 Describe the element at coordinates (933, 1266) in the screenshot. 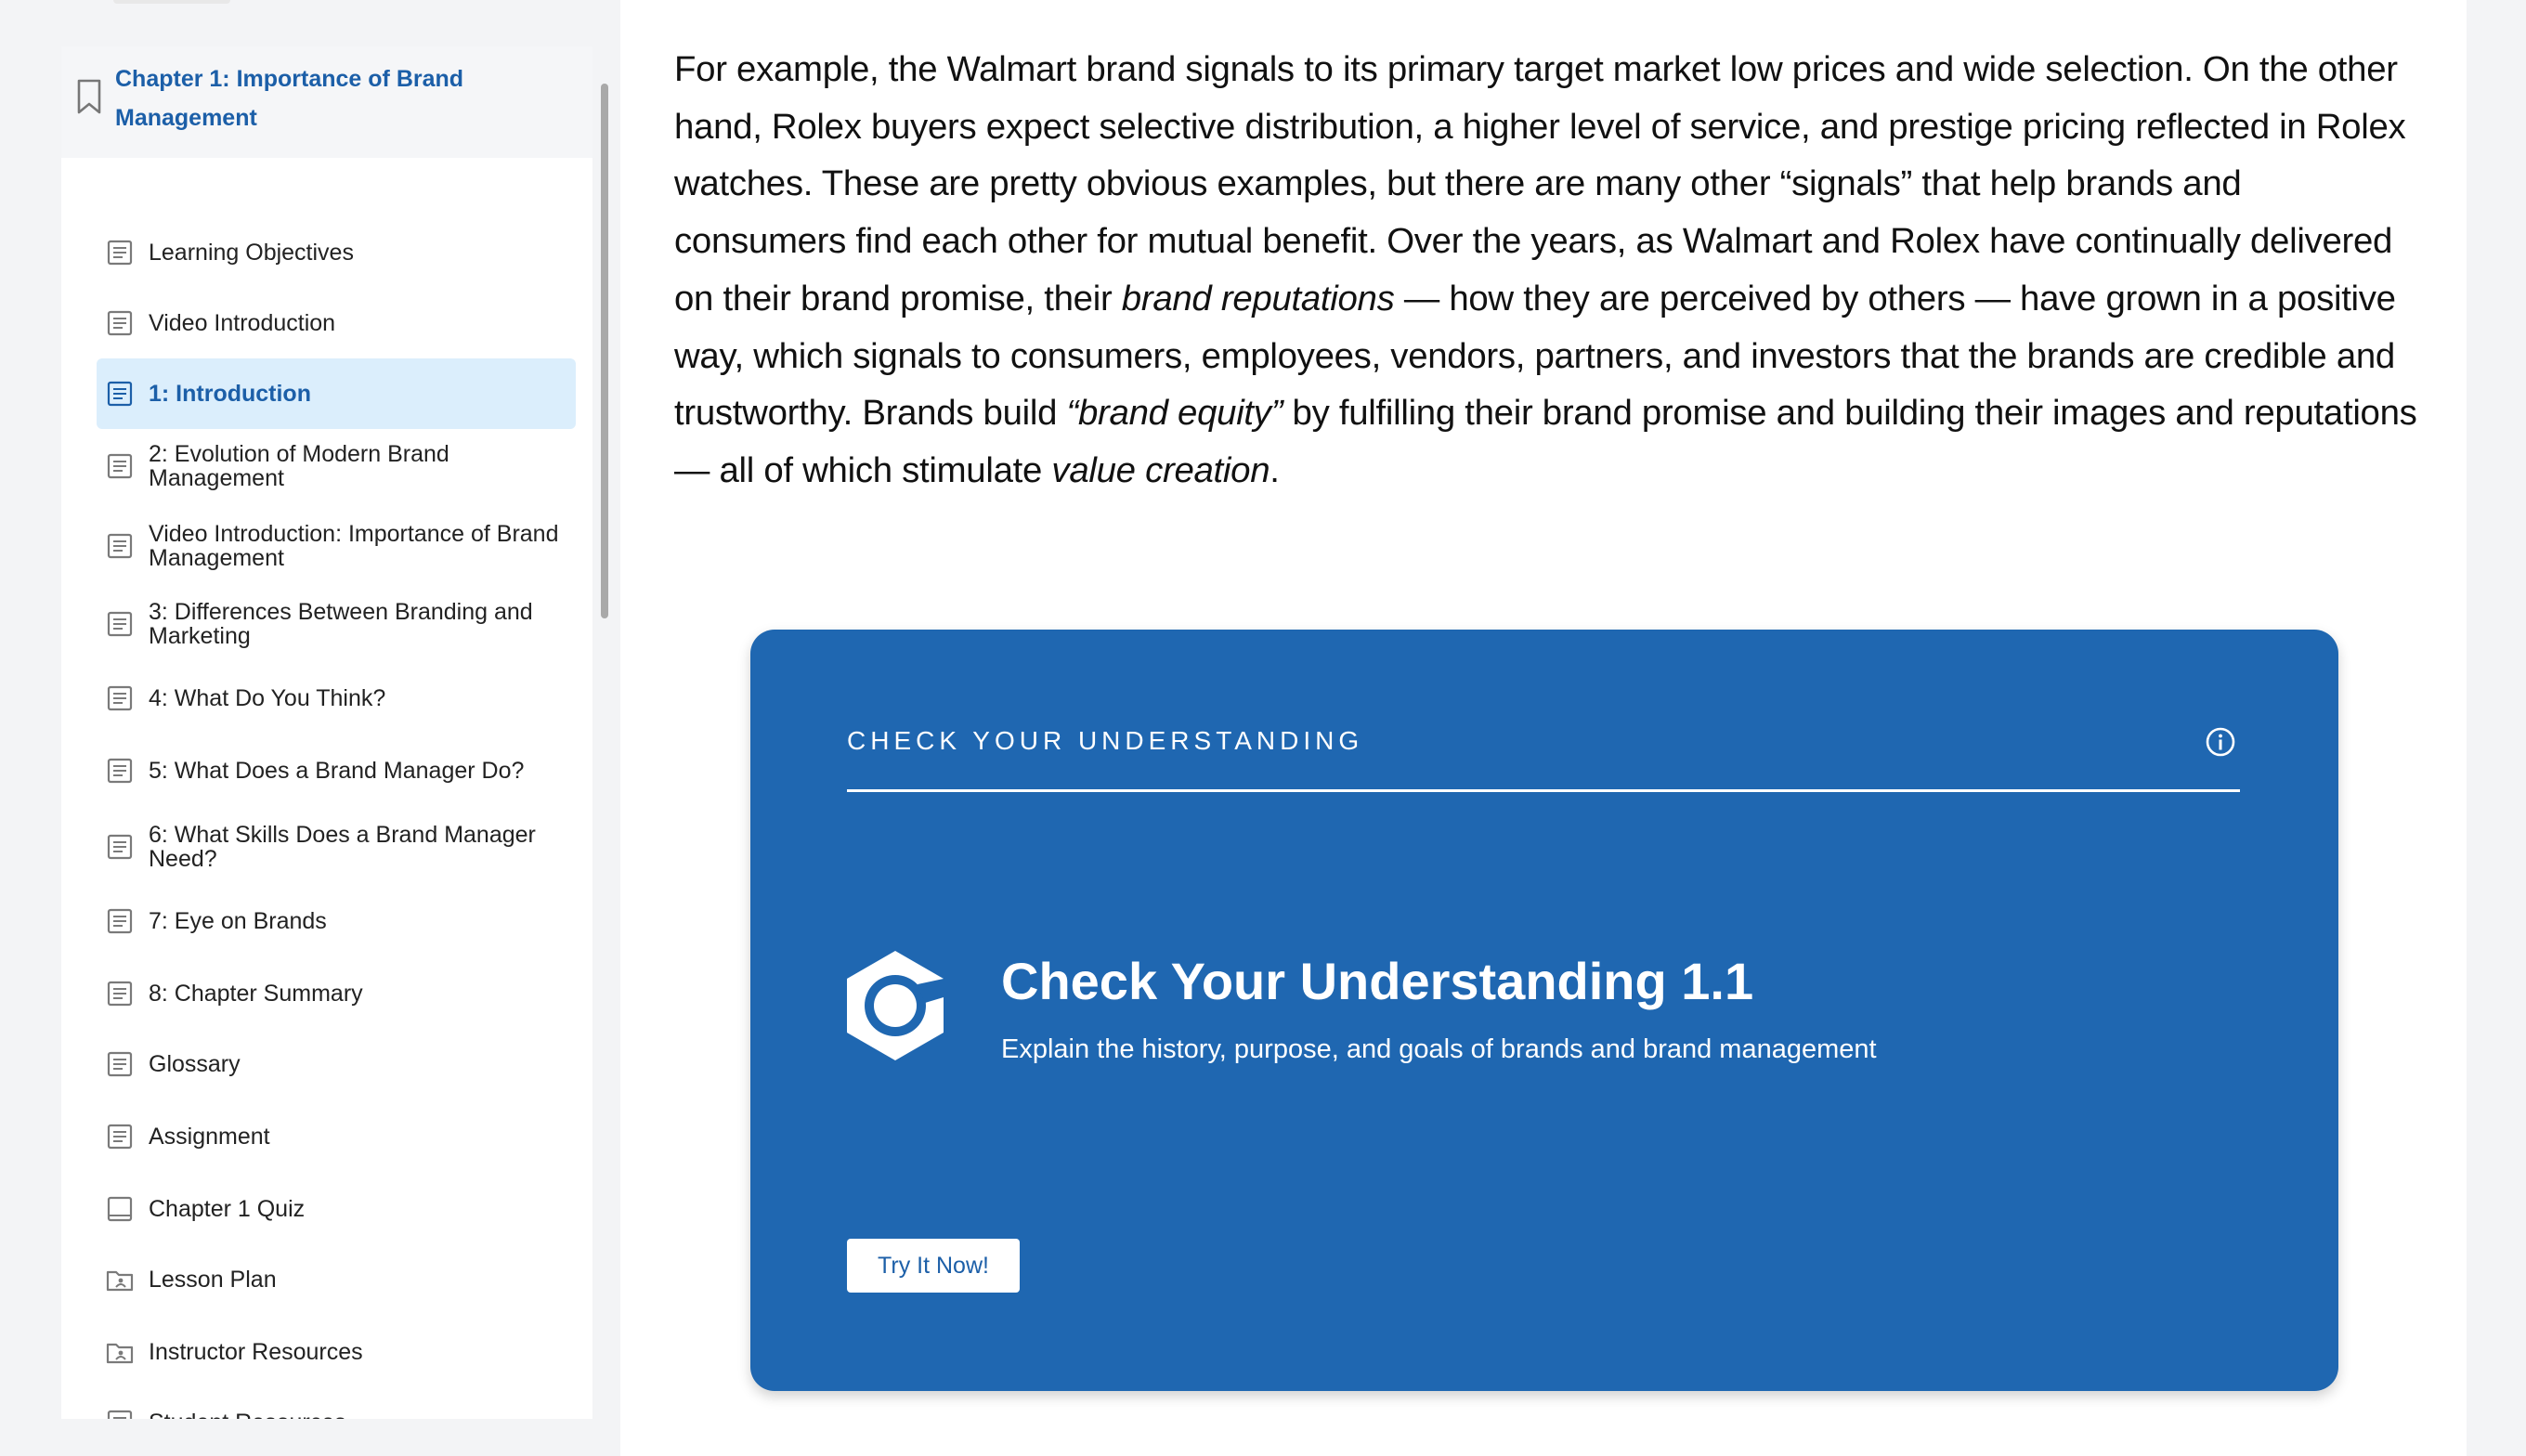

I see `try-it-now-button: Try It Now!` at that location.